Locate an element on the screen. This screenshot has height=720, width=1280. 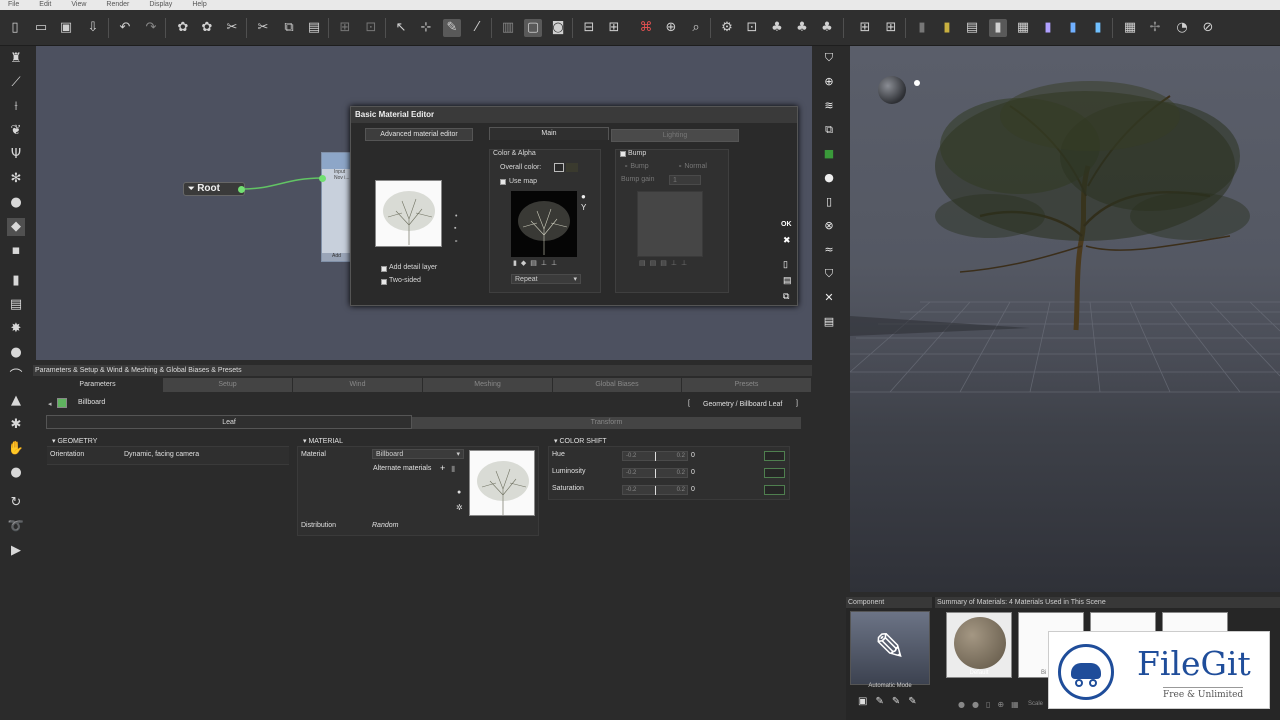
grid-icon: ▦ is located at coordinates (1130, 28).